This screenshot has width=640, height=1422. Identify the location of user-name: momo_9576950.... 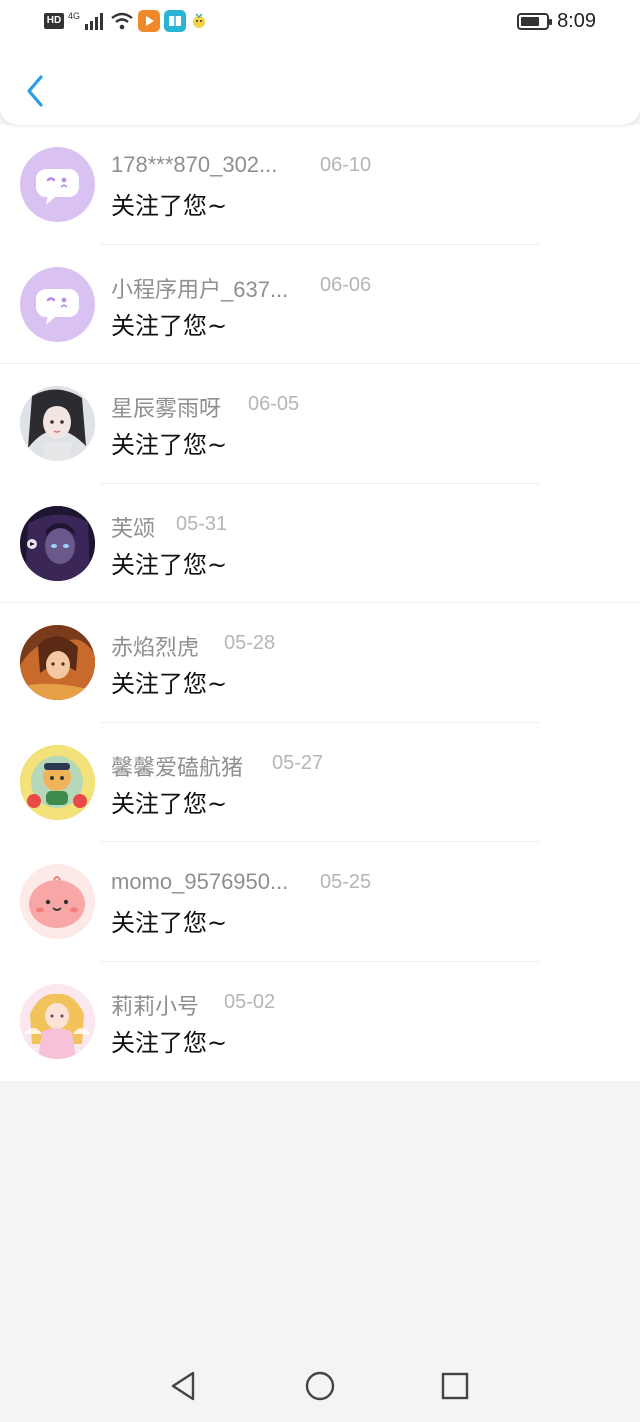
(199, 882).